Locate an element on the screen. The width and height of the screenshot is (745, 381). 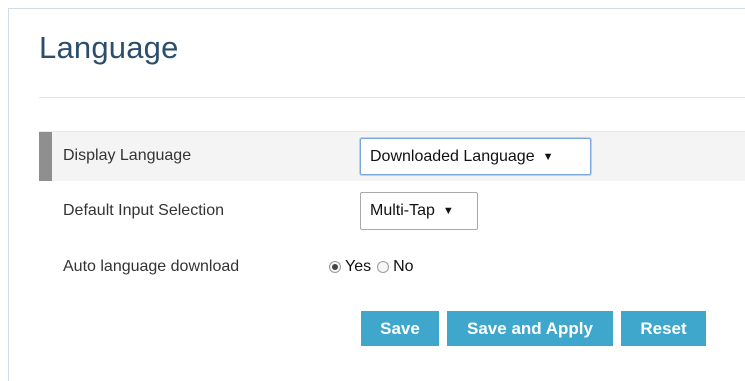
display-language-select: Downloaded Language ▼ is located at coordinates (475, 156).